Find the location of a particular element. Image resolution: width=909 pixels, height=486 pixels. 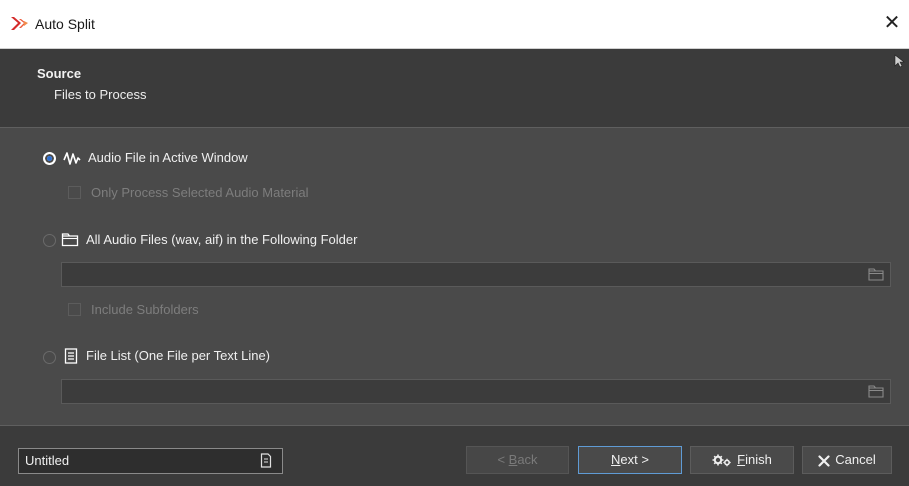

cancel-button: Cancel is located at coordinates (847, 460).